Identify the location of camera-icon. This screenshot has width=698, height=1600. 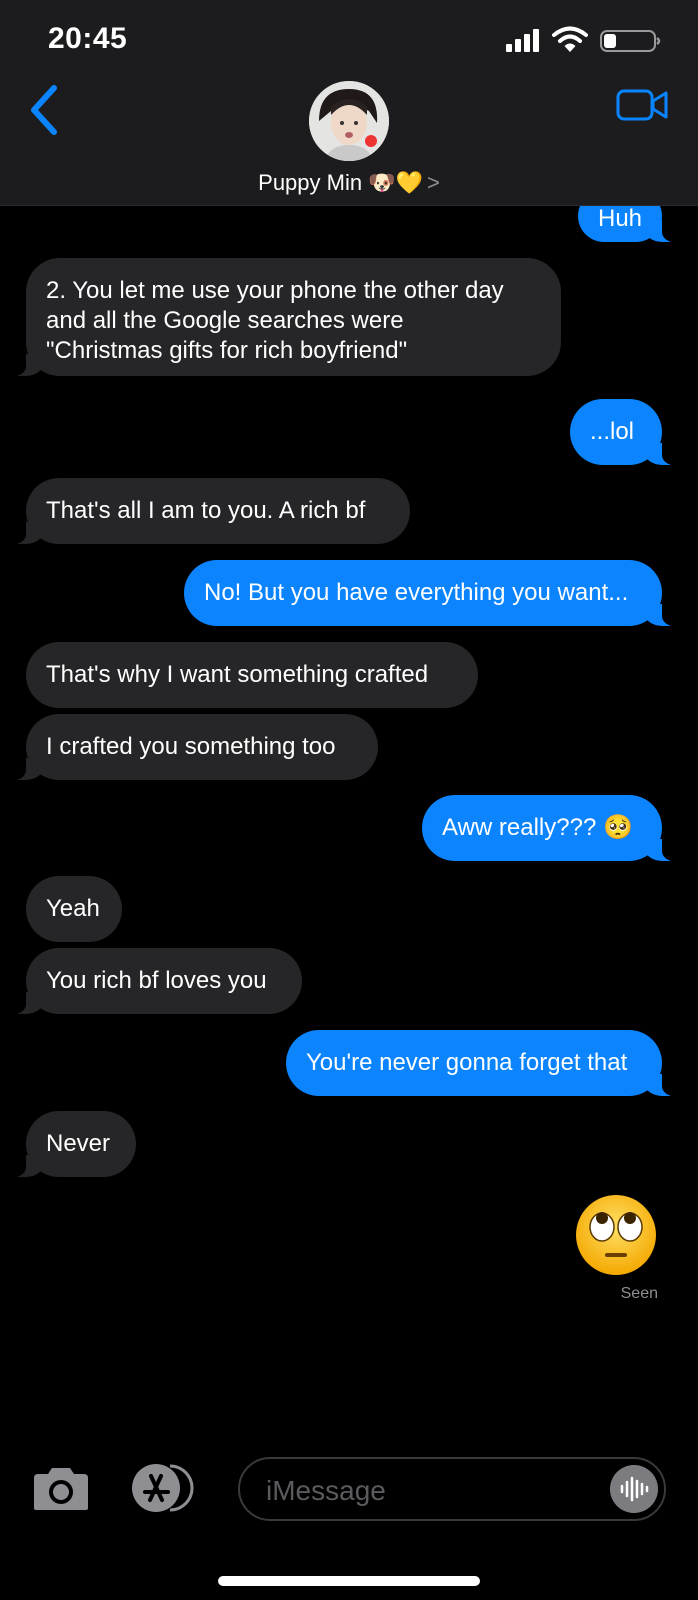
(61, 1489).